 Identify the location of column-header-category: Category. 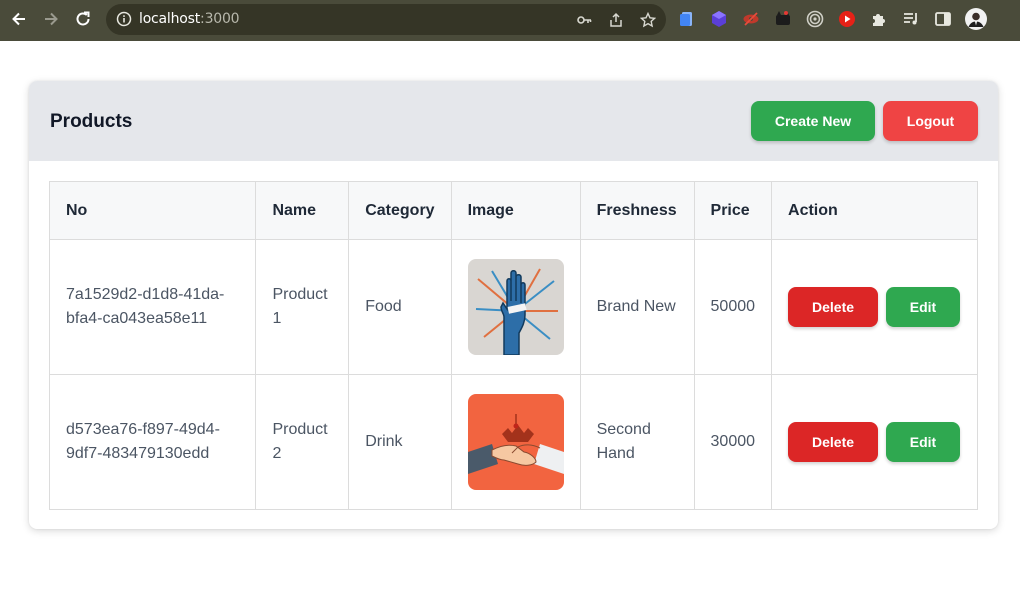
(400, 210).